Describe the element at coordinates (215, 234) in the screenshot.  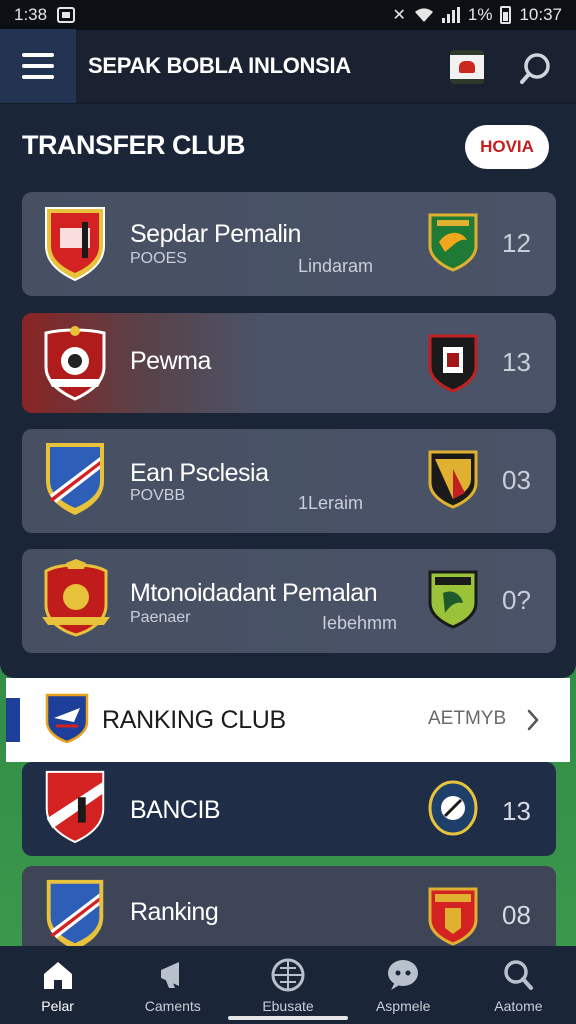
I see `card-name: Sepdar Pemalin` at that location.